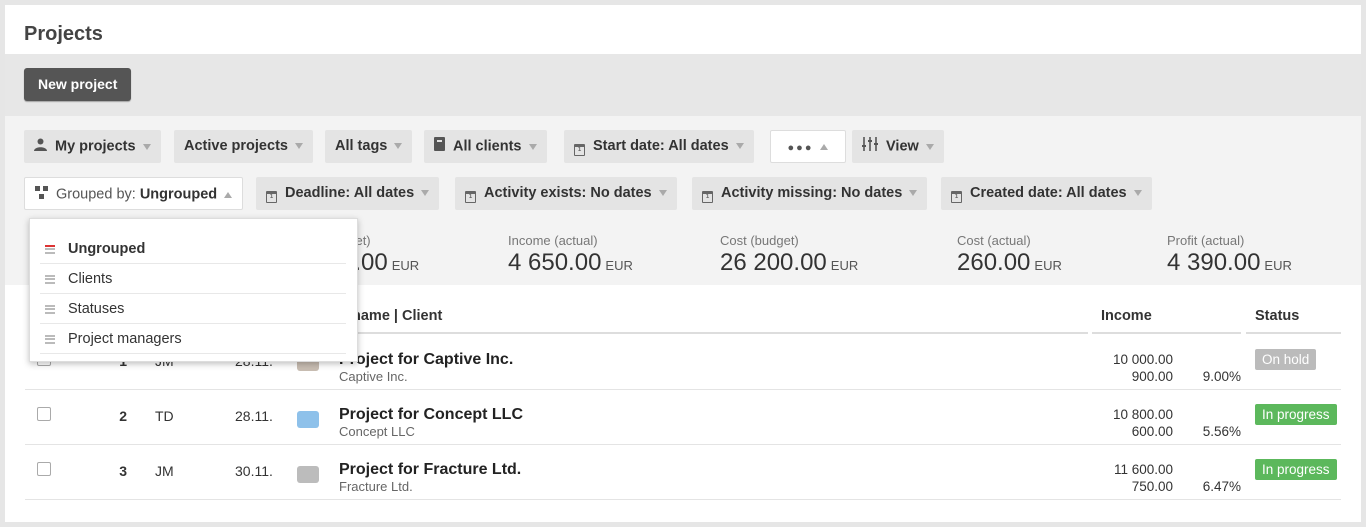 The width and height of the screenshot is (1366, 527). Describe the element at coordinates (193, 339) in the screenshot. I see `group-option-project-managers: Project managers` at that location.